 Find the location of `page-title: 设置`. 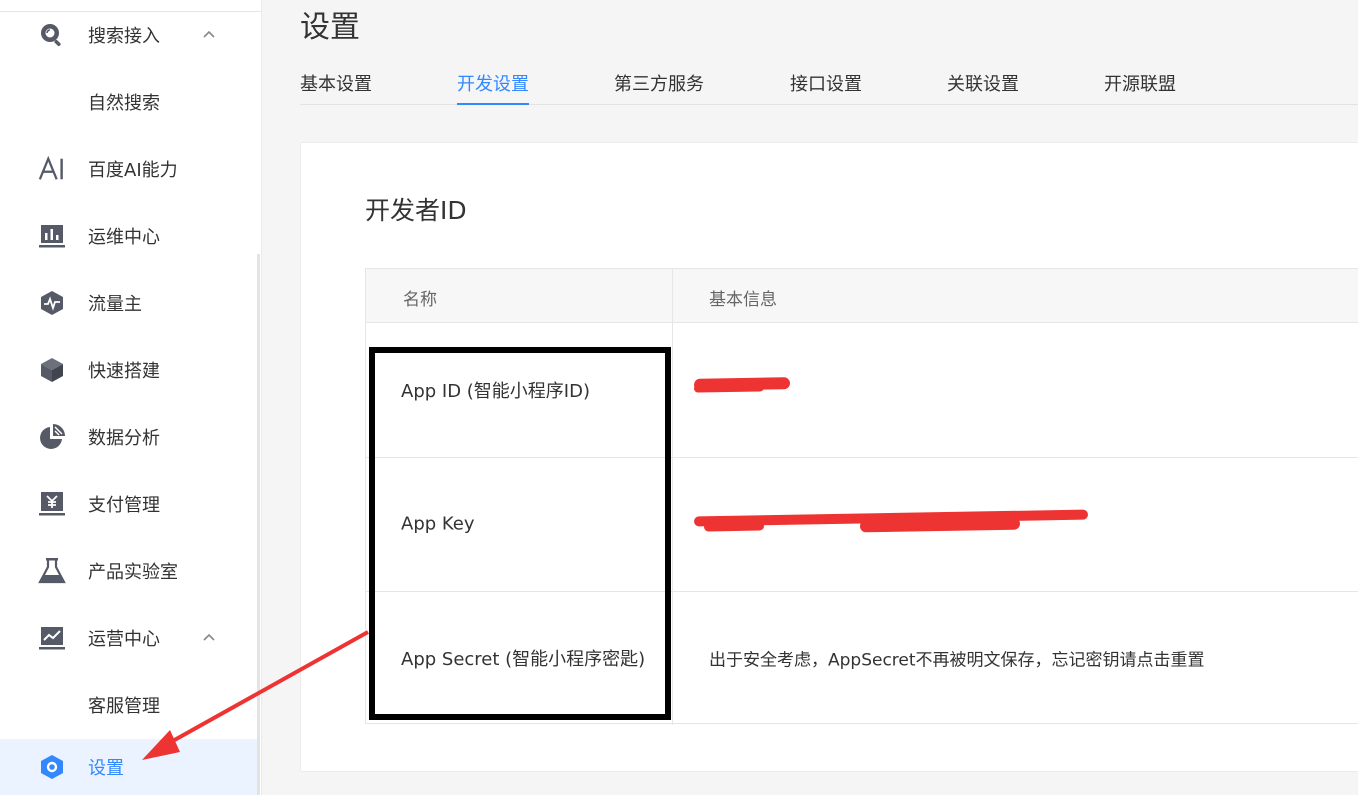

page-title: 设置 is located at coordinates (330, 27).